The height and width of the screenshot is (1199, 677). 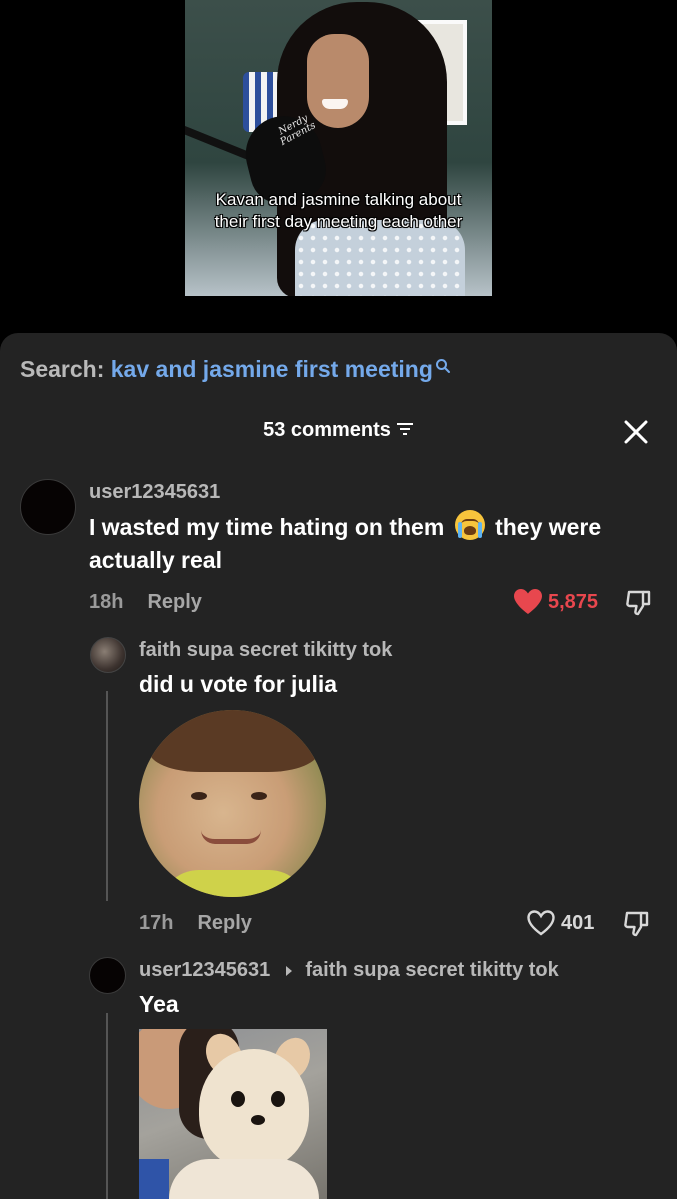 What do you see at coordinates (405, 429) in the screenshot?
I see `sort-filter-icon` at bounding box center [405, 429].